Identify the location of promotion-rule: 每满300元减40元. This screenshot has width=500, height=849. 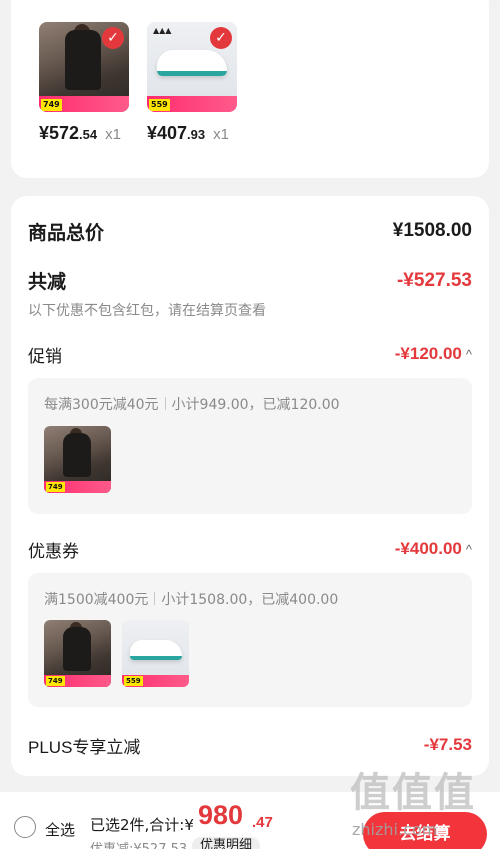
(101, 405).